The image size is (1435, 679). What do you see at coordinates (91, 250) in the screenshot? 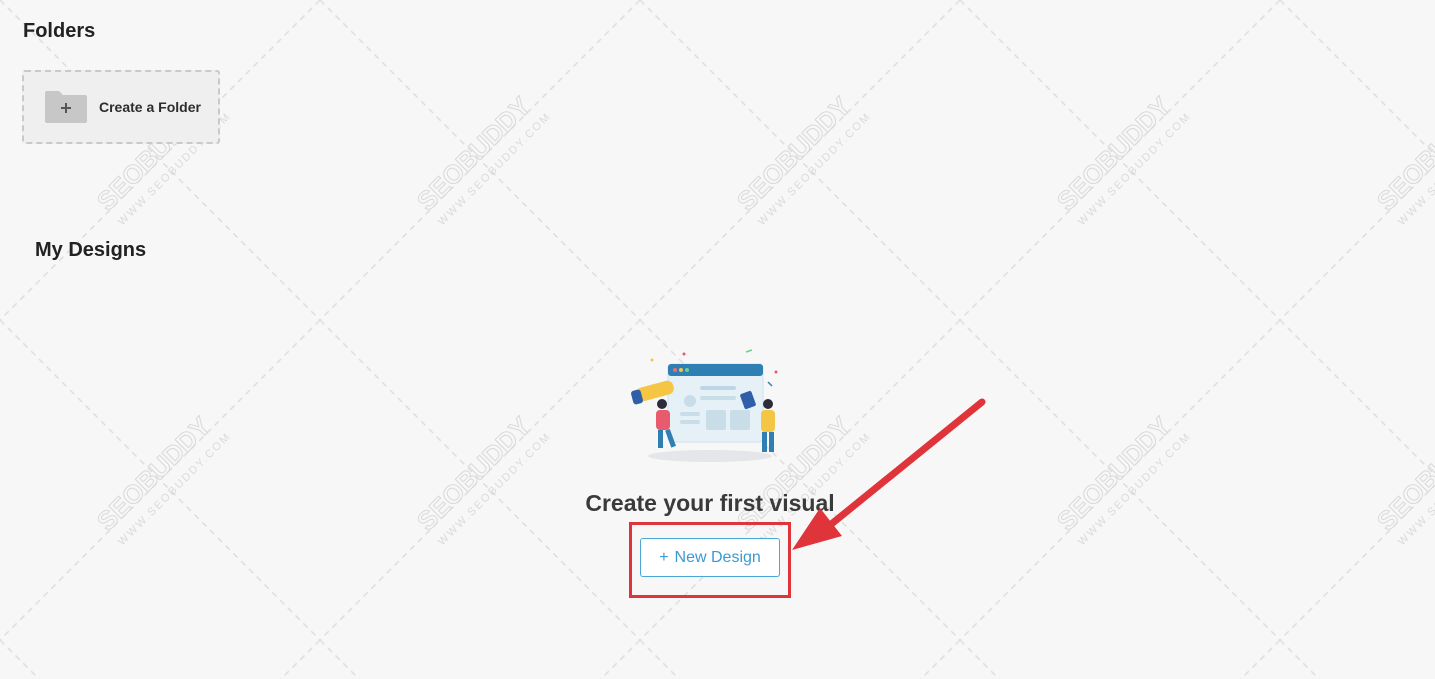
I see `my-designs-heading: My Designs` at bounding box center [91, 250].